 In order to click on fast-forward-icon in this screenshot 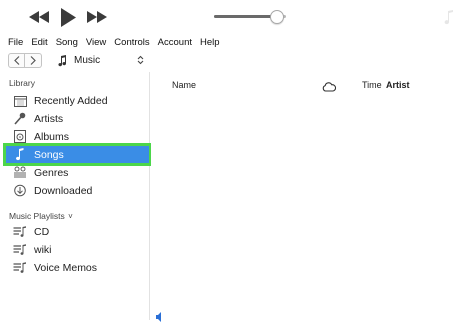, I will do `click(97, 17)`.